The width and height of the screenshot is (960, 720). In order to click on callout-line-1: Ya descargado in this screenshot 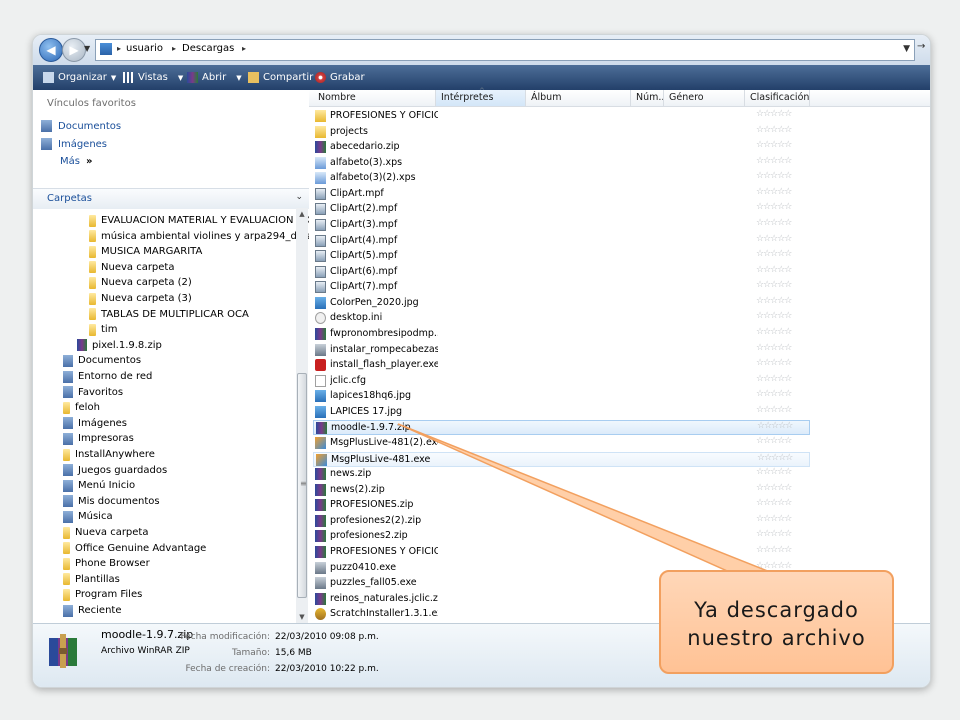, I will do `click(776, 610)`.